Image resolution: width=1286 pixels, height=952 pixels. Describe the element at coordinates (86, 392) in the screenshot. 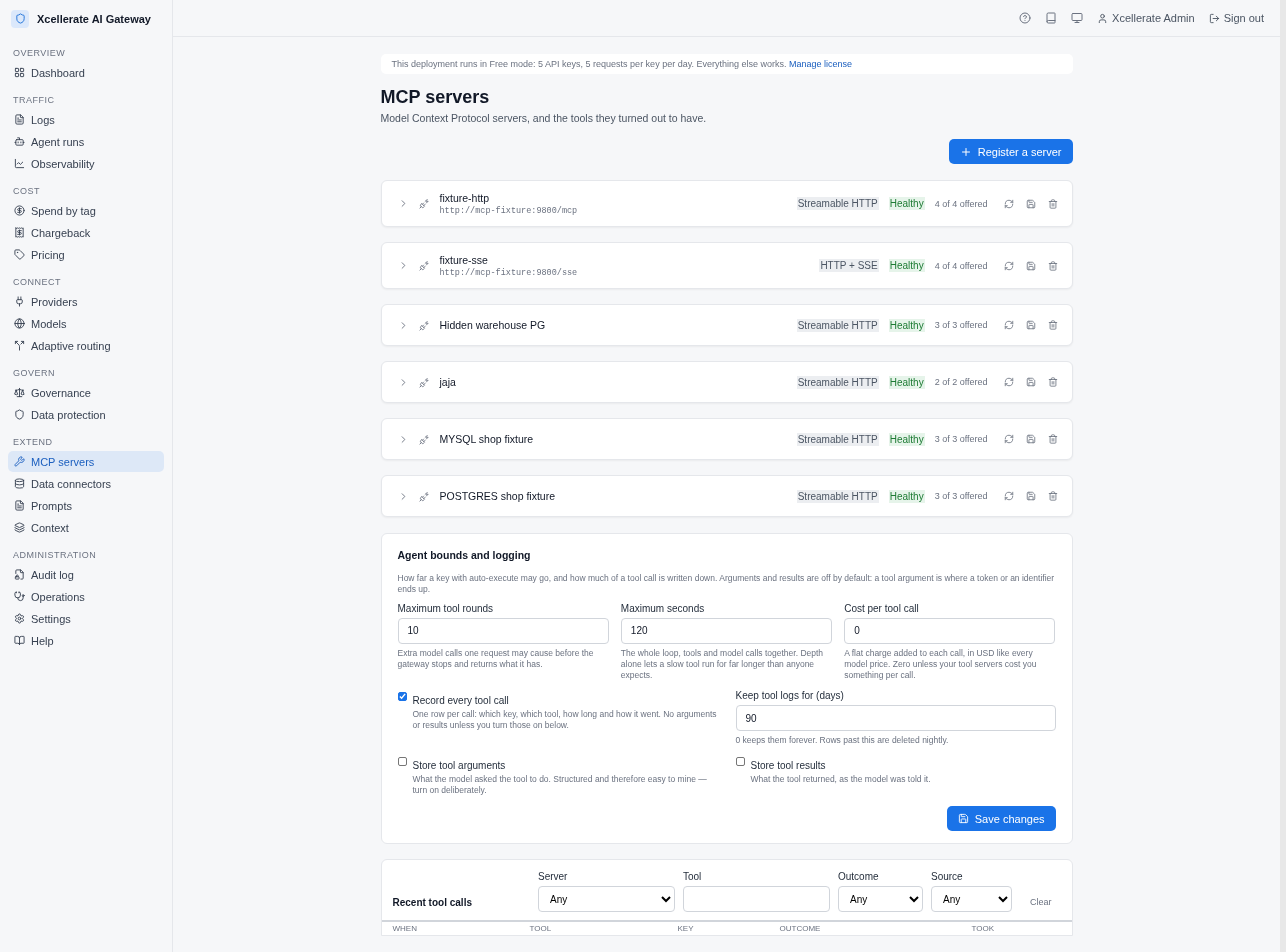

I see `sidebar-item: Governance` at that location.